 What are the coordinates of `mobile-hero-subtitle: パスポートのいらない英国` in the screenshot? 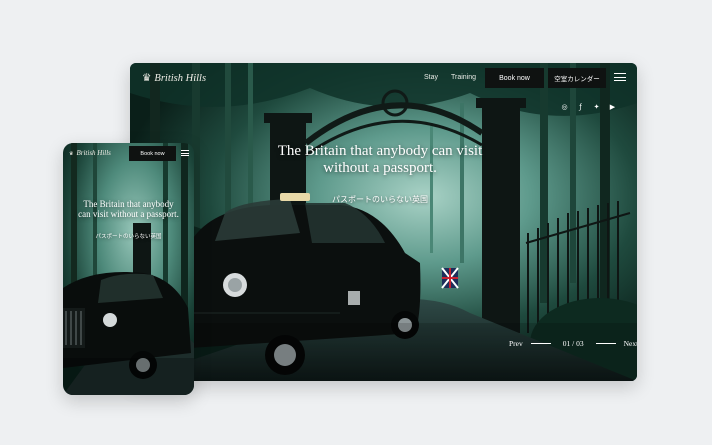 It's located at (128, 237).